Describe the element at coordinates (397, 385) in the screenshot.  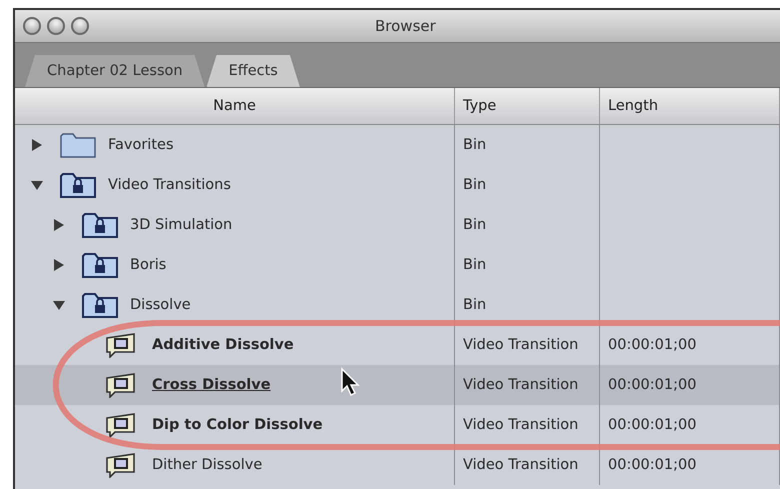
I see `table-row: Cross Dissolve Video Transition 00:00:01;00` at that location.